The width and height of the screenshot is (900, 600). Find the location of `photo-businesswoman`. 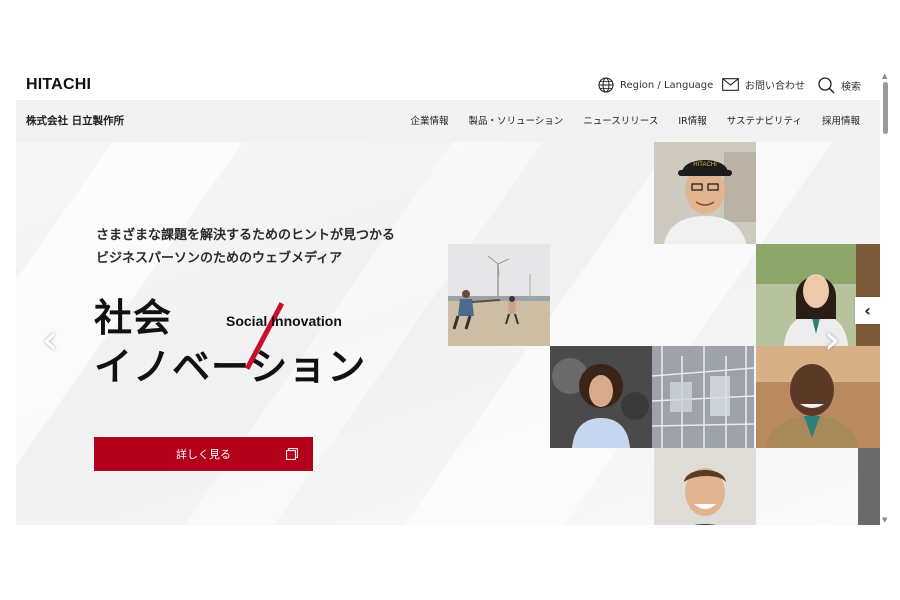

photo-businesswoman is located at coordinates (818, 295).